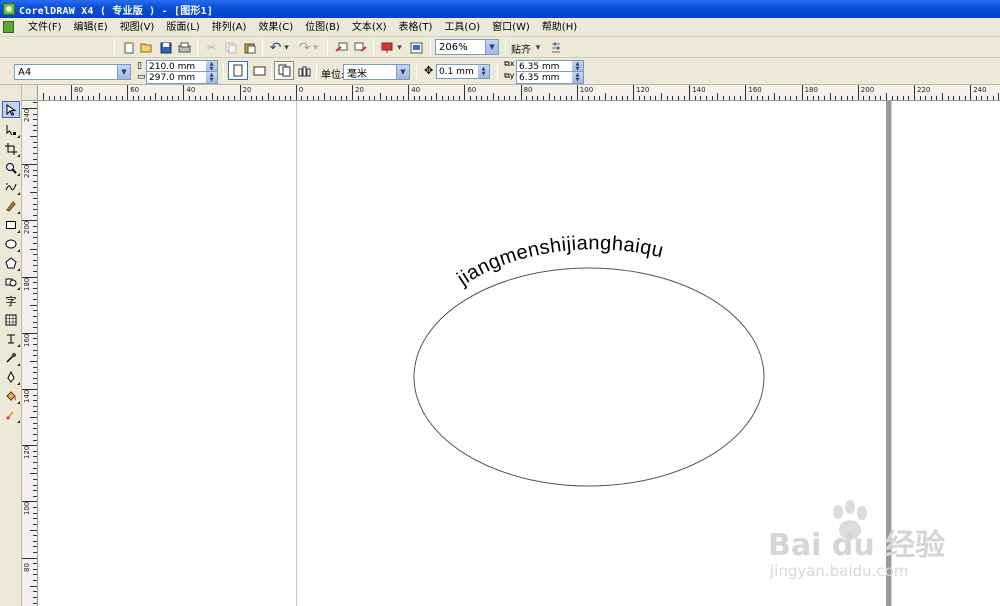 This screenshot has height=606, width=1000. Describe the element at coordinates (550, 77) in the screenshot. I see `duplicate-distance-y-field: 6.35 mm ▲ ▼` at that location.